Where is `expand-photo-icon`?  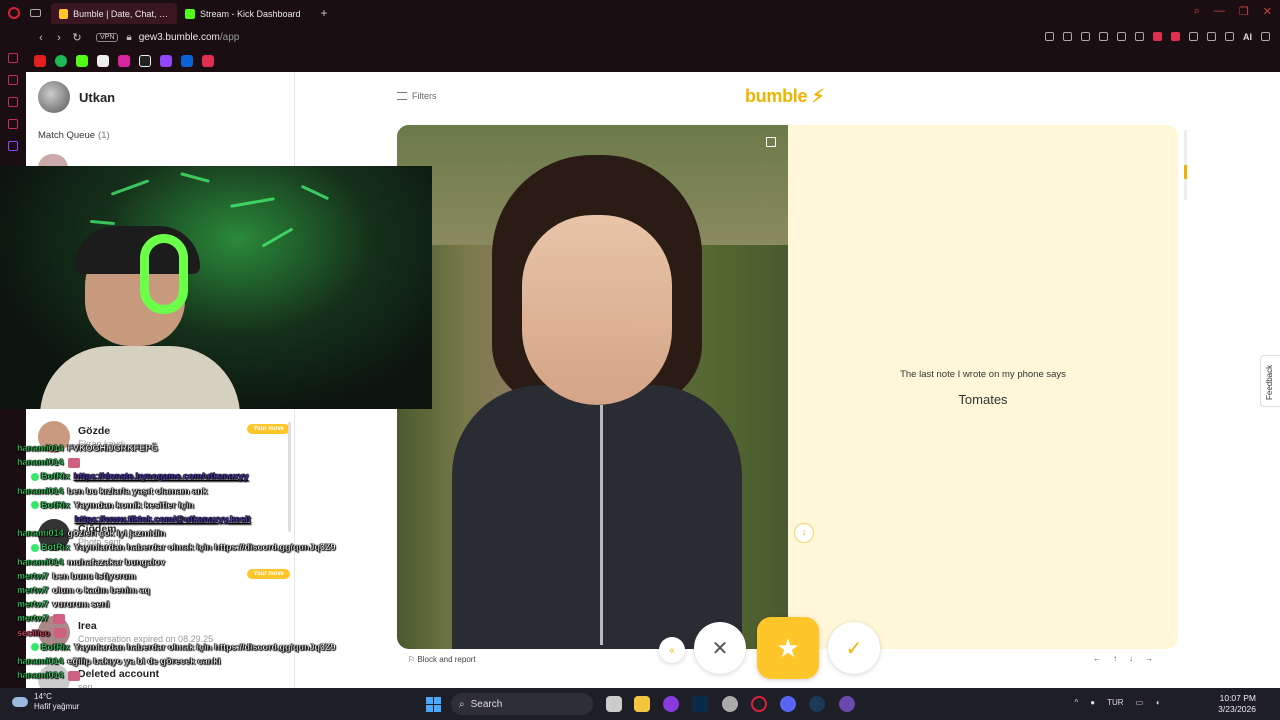
expand-photo-icon is located at coordinates (771, 142).